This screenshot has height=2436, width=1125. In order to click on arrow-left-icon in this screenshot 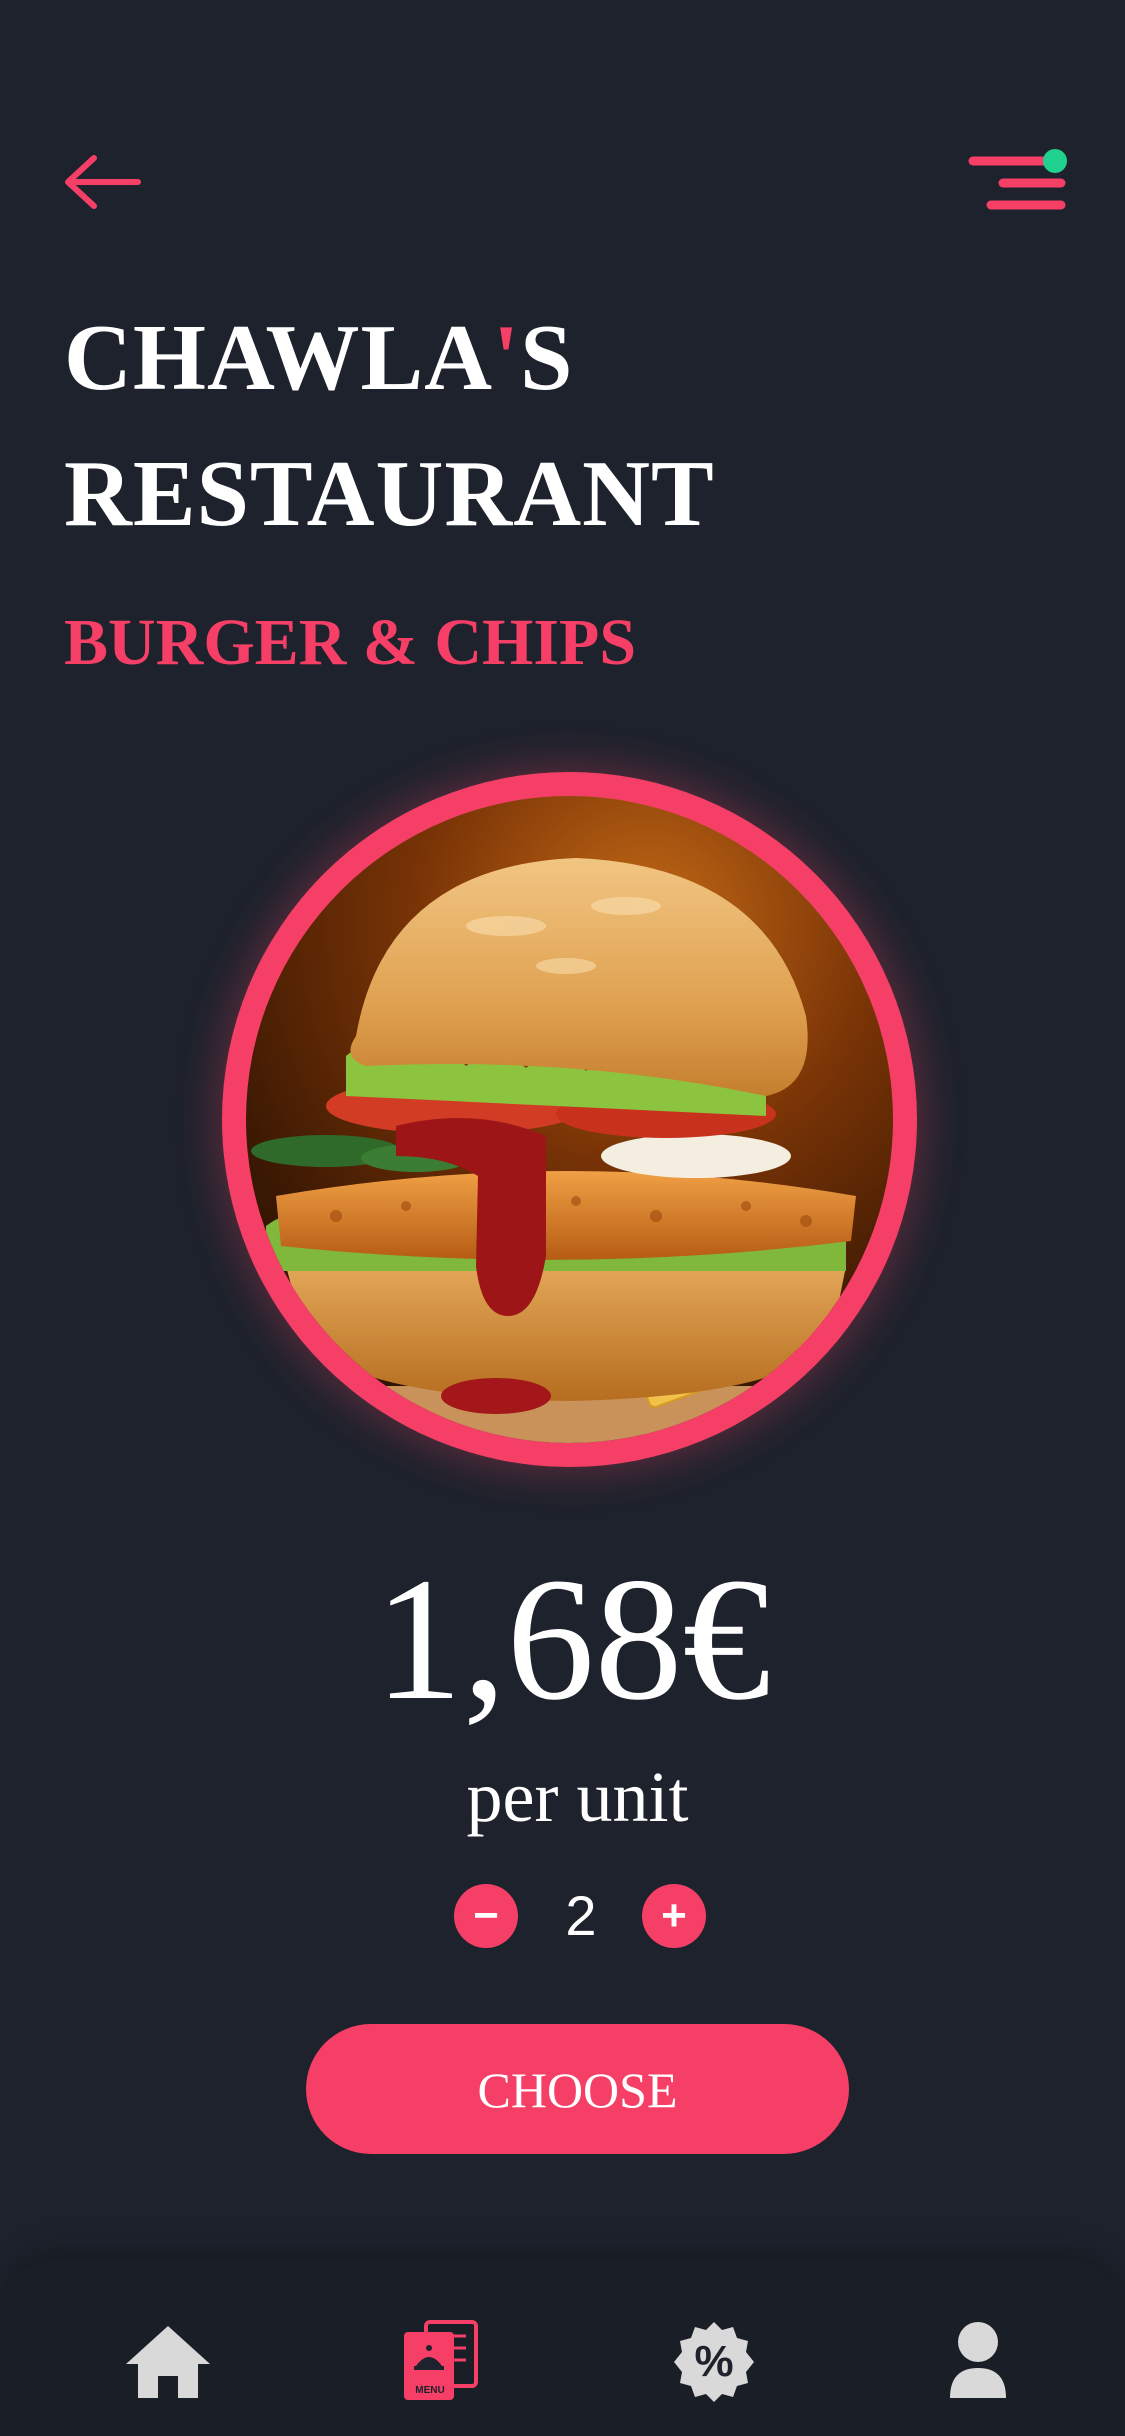, I will do `click(103, 182)`.